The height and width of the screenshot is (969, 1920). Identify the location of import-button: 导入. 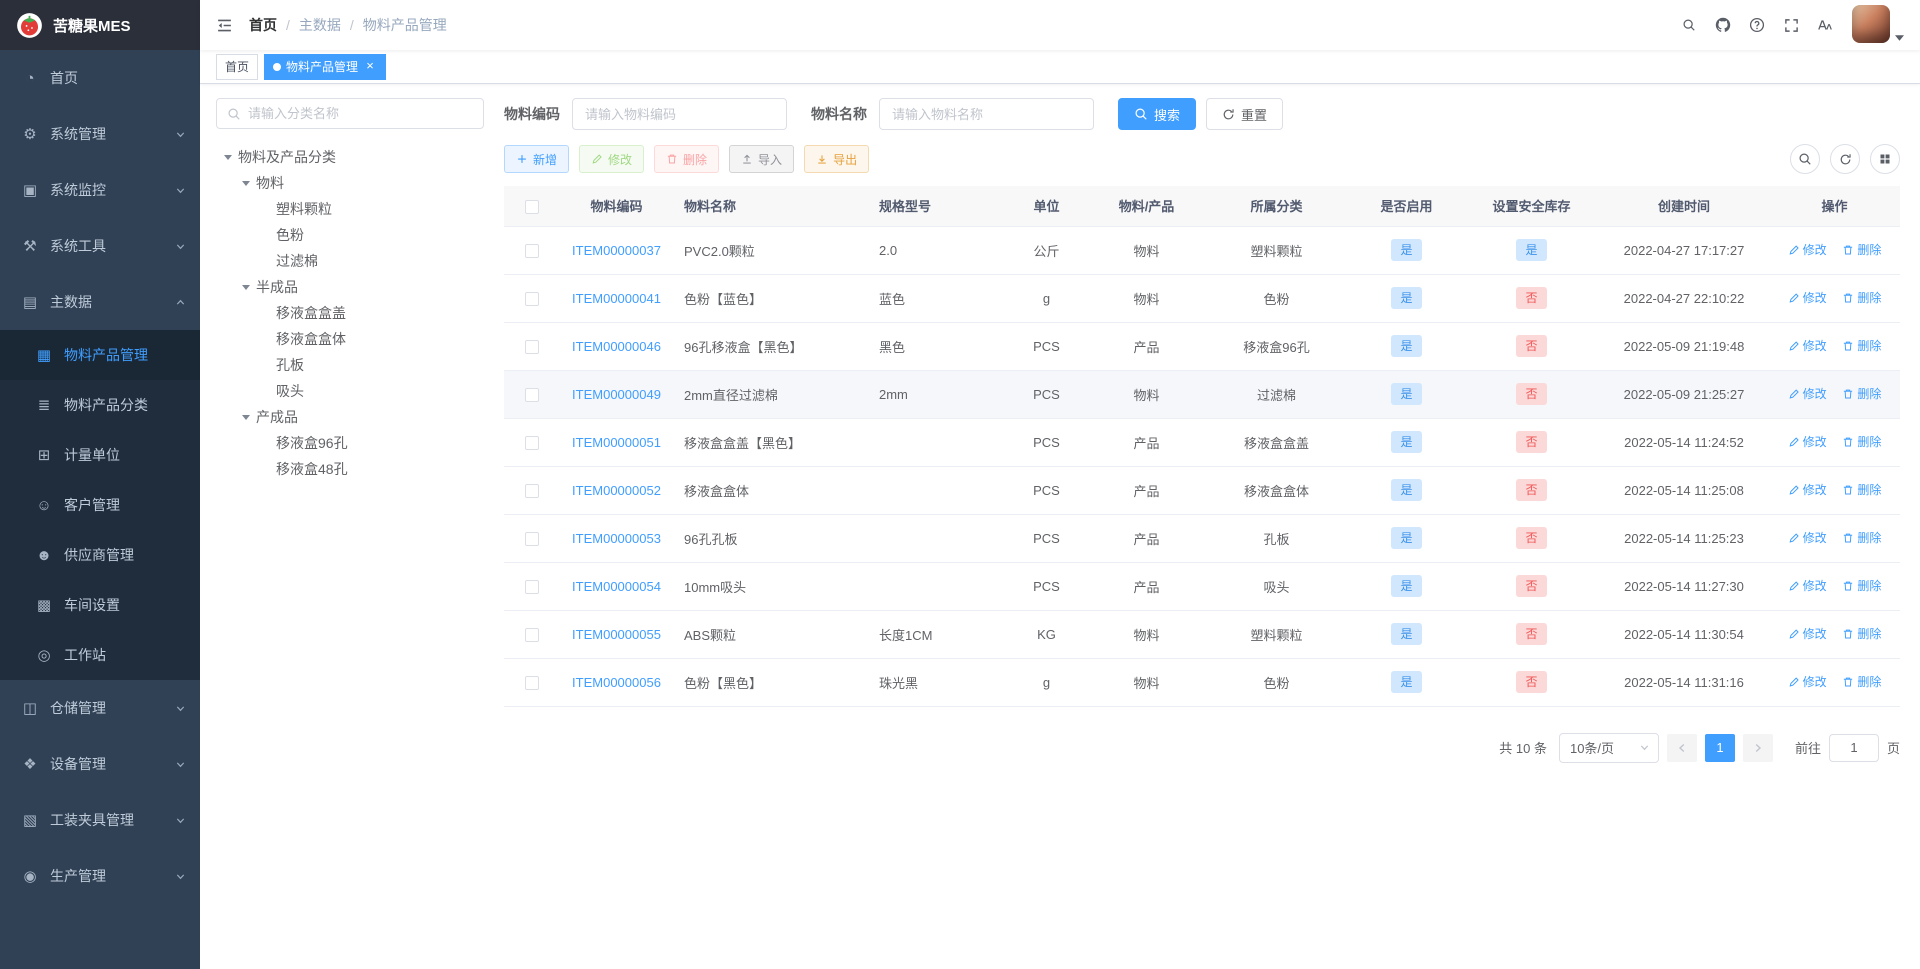
(762, 159).